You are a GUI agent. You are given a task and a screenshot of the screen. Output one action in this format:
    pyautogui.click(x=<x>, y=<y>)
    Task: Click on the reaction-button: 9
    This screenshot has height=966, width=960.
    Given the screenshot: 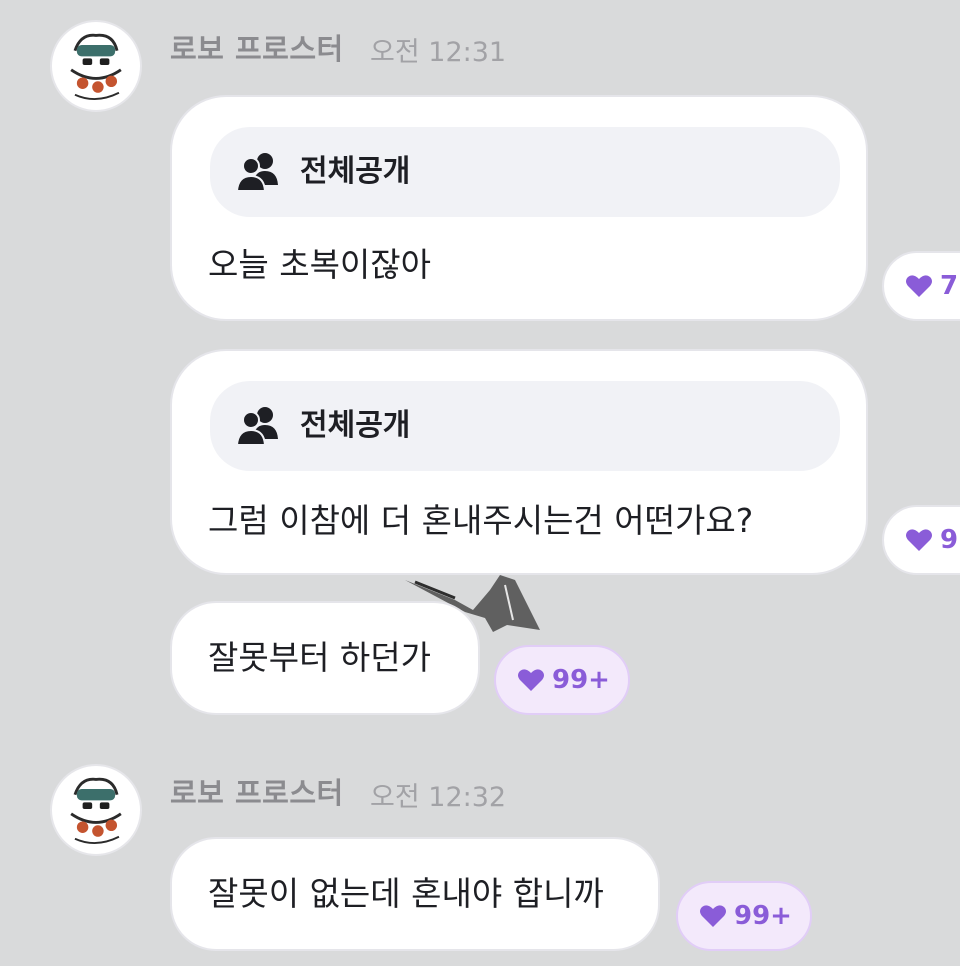 What is the action you would take?
    pyautogui.click(x=921, y=540)
    